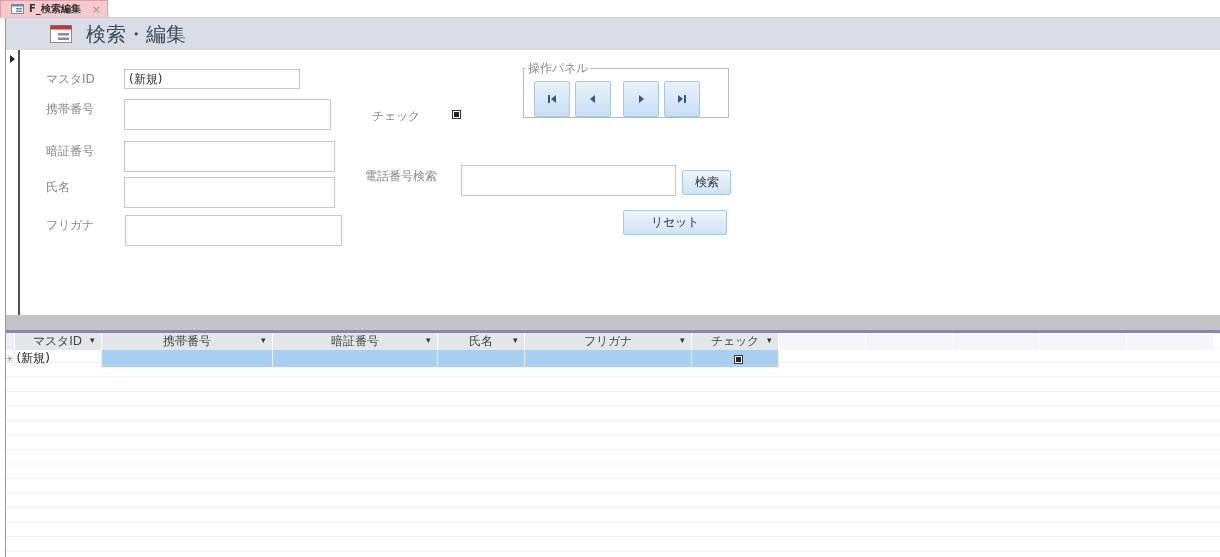 The image size is (1220, 557). I want to click on tab-label: F_検索編集, so click(55, 9).